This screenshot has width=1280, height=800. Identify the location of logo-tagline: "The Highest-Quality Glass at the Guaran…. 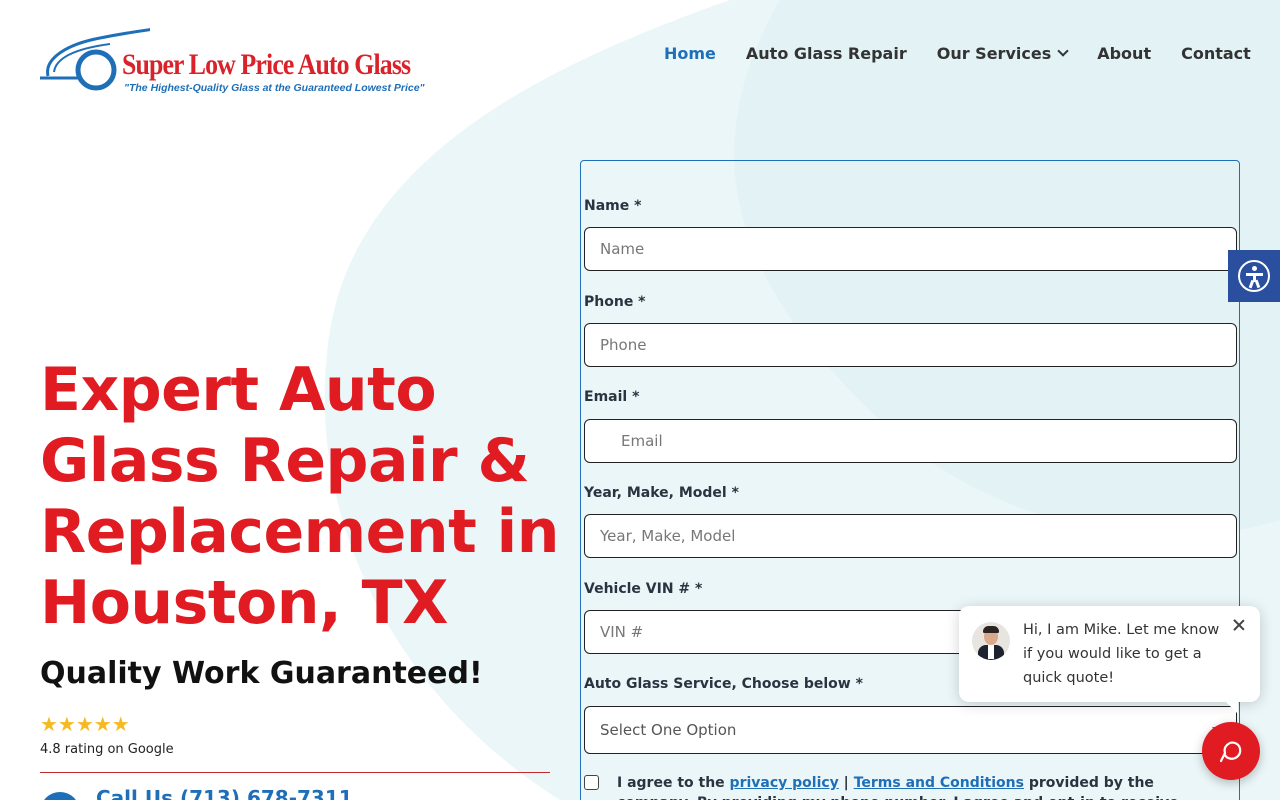
(274, 88).